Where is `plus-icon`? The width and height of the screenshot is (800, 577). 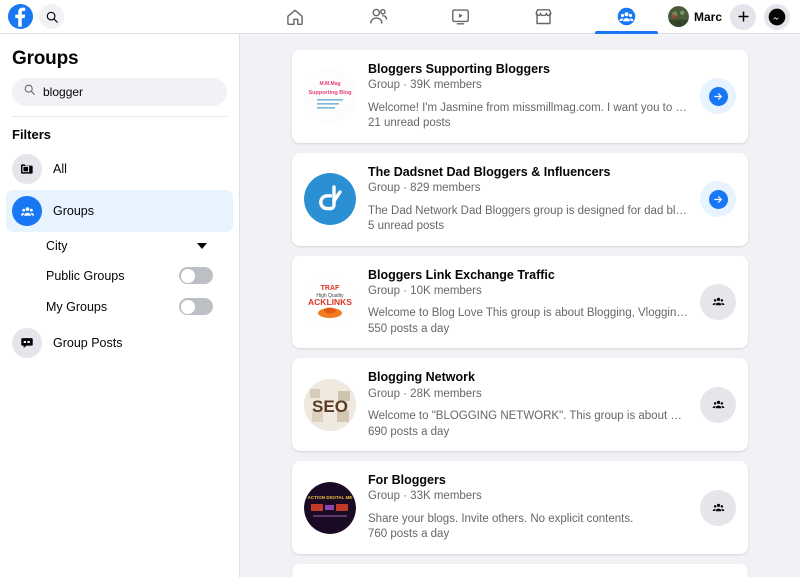 plus-icon is located at coordinates (743, 16).